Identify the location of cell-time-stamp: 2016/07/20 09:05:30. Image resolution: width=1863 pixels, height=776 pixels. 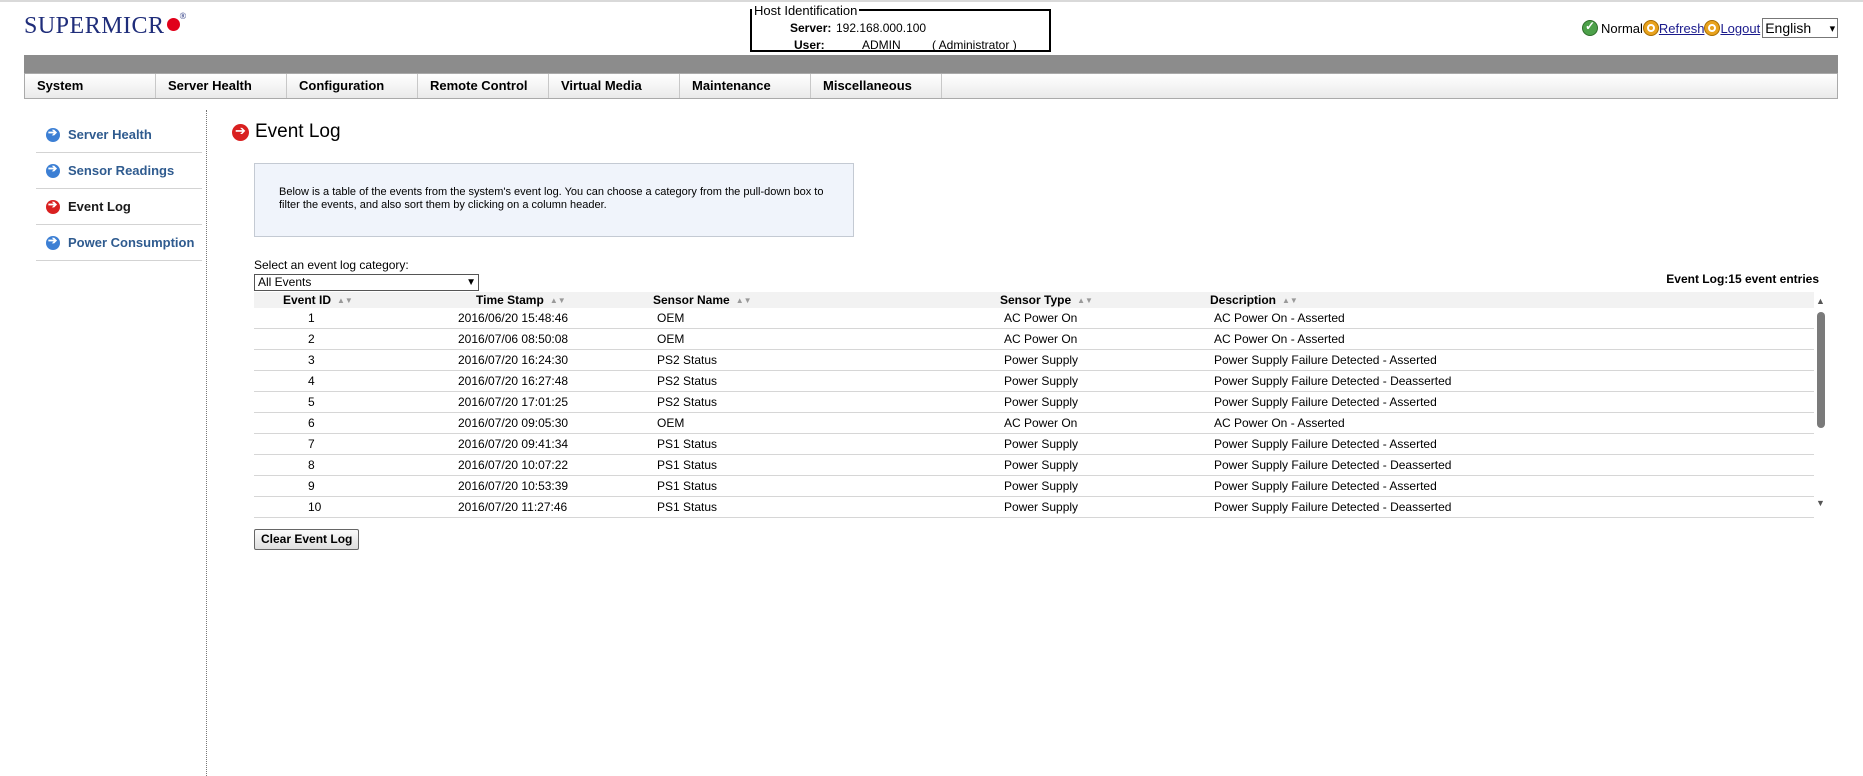
(513, 423).